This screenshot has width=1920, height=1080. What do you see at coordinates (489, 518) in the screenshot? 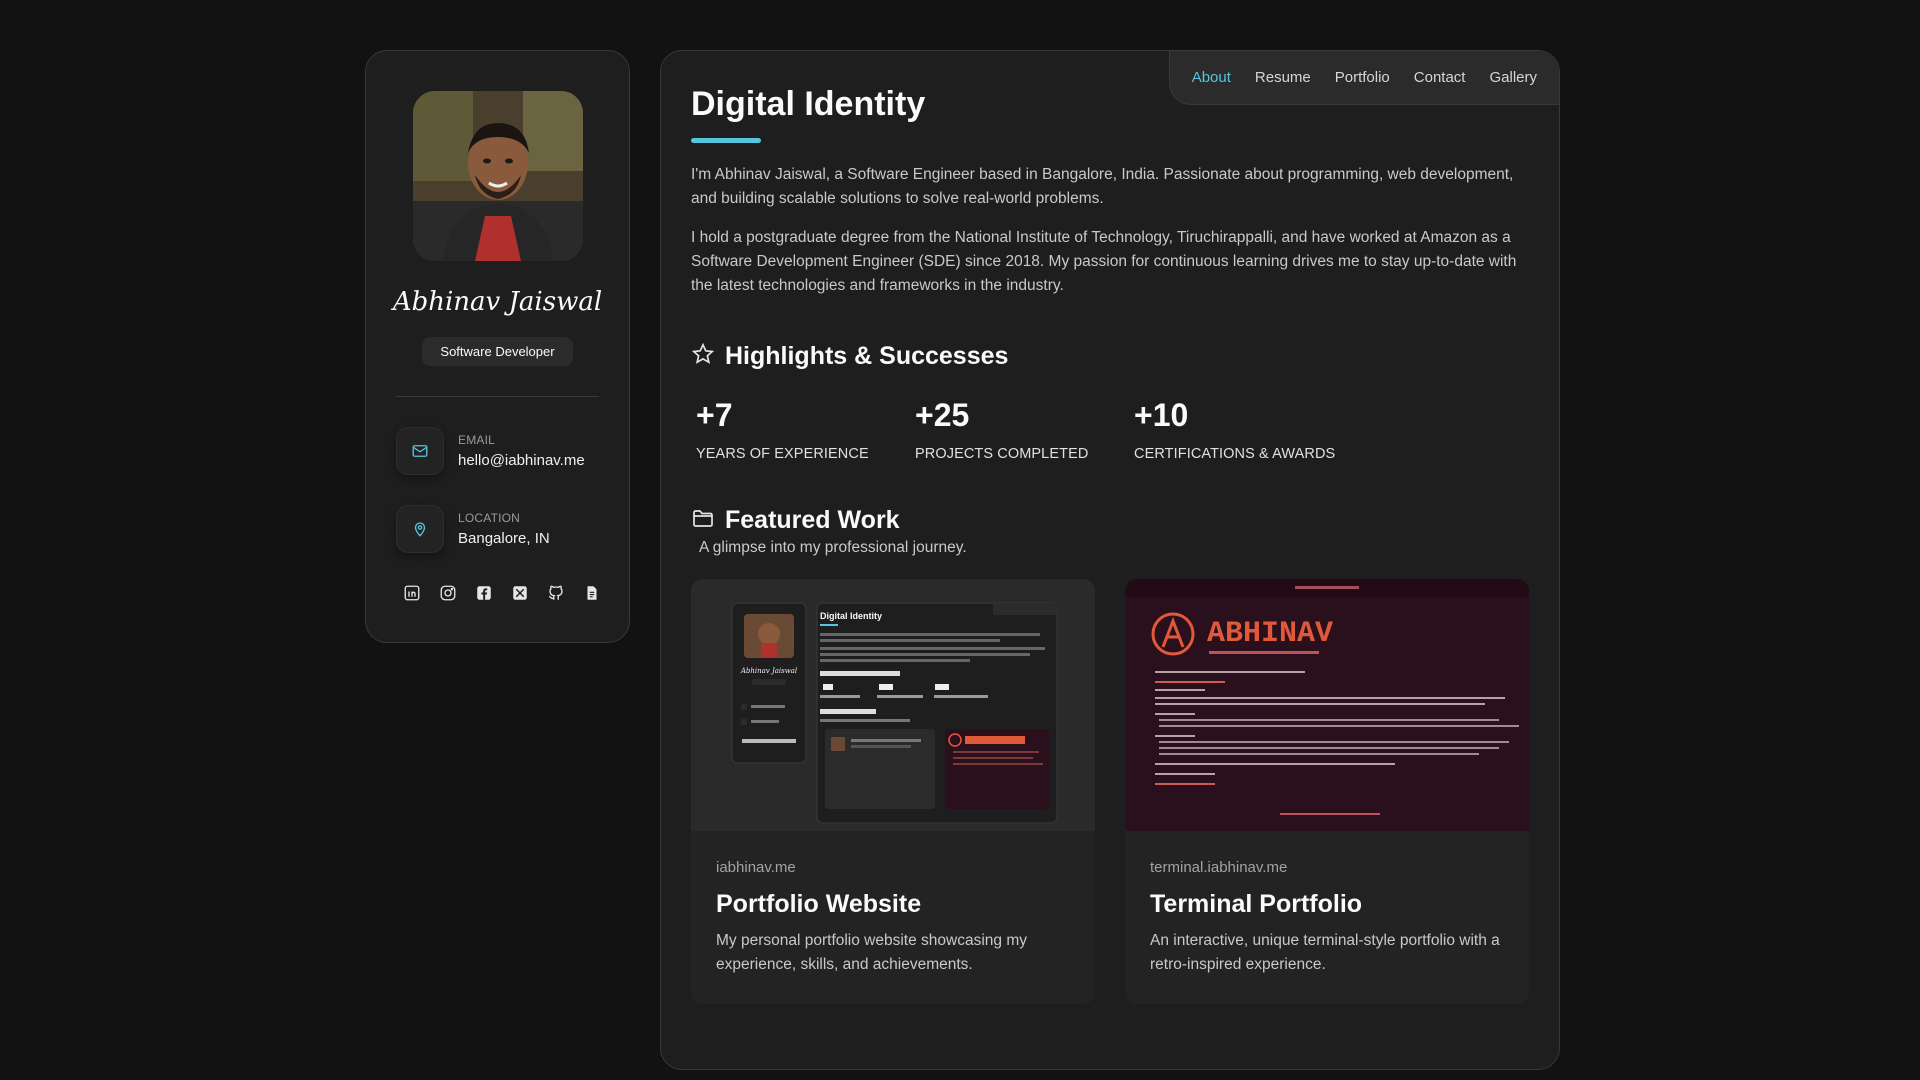
I see `contact-label: LOCATION` at bounding box center [489, 518].